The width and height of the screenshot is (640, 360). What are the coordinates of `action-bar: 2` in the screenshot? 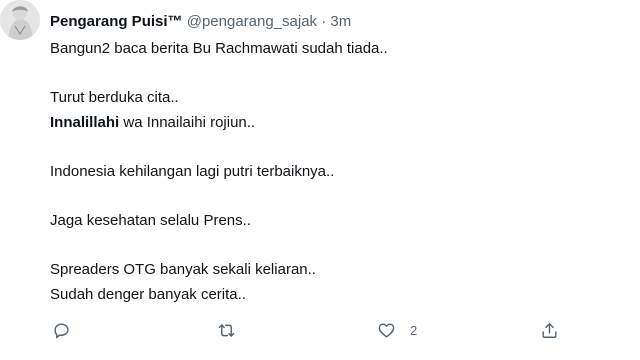 It's located at (310, 330).